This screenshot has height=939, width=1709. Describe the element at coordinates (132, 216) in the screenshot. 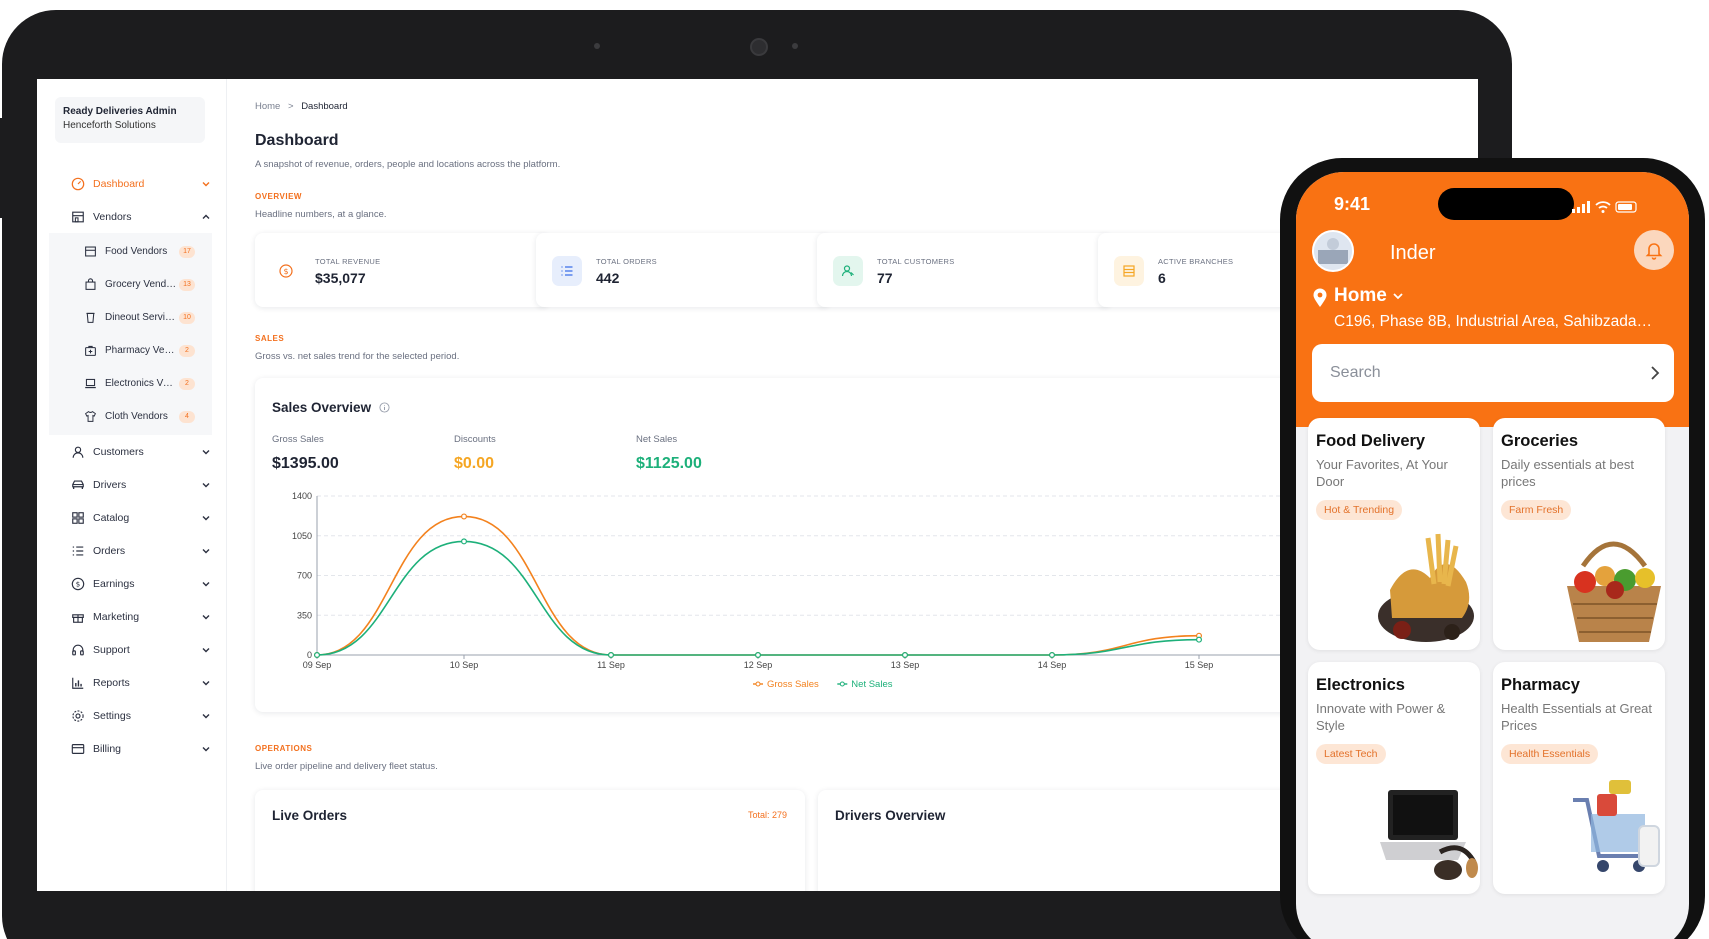

I see `sidebar-item-vendors: Vendors` at that location.